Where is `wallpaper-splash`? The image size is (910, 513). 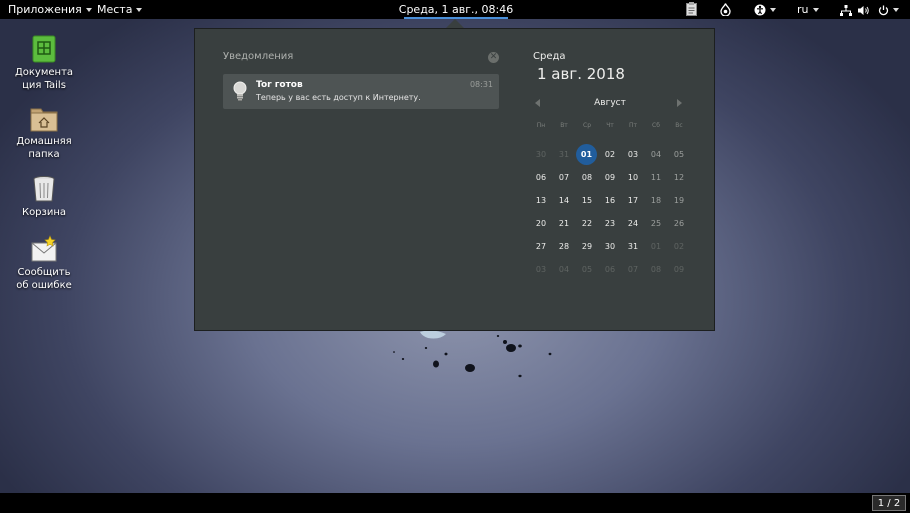
wallpaper-splash is located at coordinates (472, 354).